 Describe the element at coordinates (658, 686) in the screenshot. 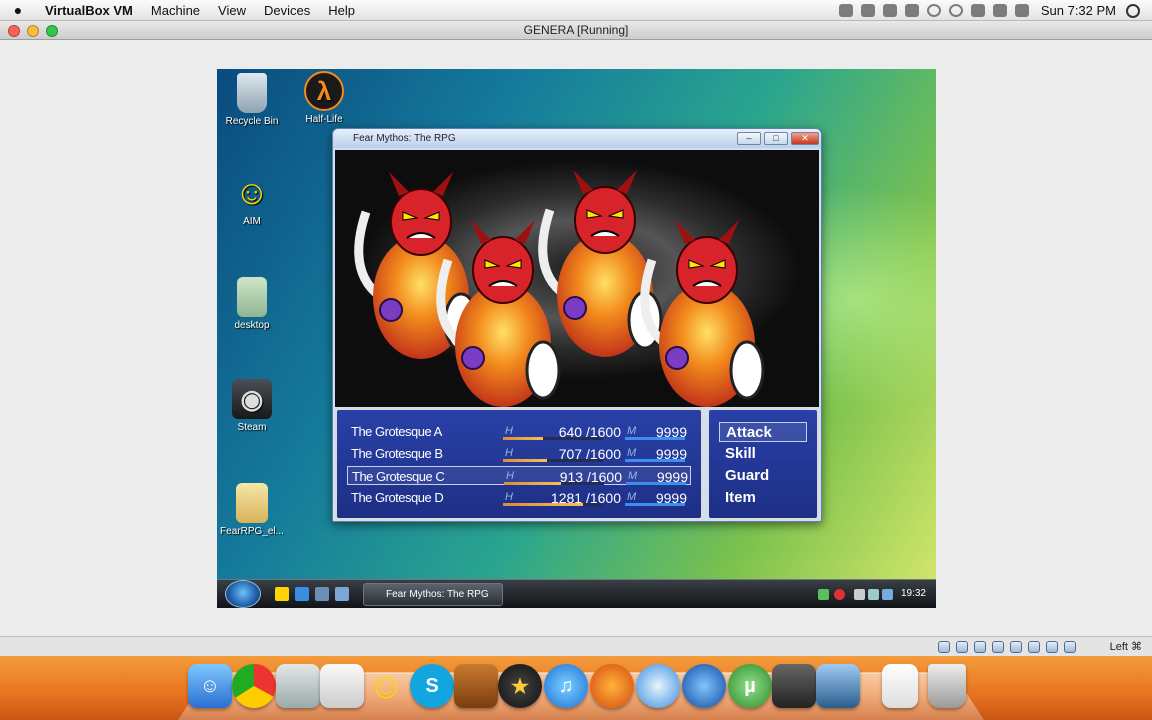

I see `safari-icon` at that location.